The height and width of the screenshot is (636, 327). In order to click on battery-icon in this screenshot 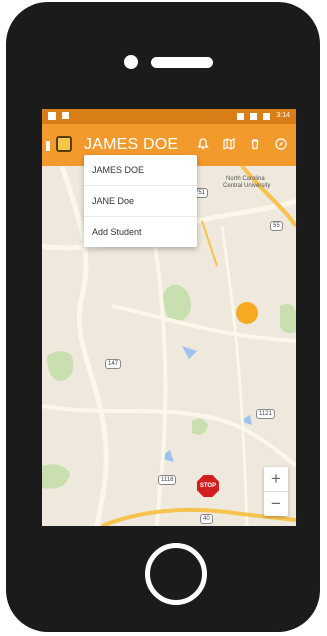, I will do `click(267, 116)`.